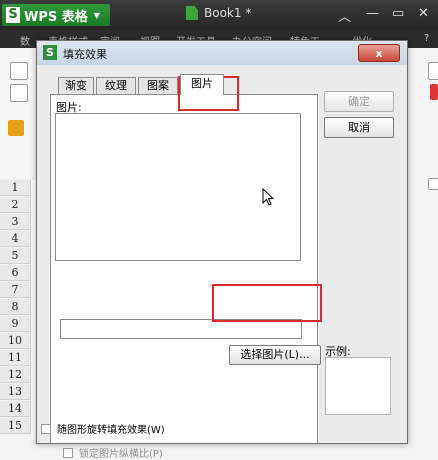 Image resolution: width=438 pixels, height=460 pixels. I want to click on row-header: 7, so click(15, 290).